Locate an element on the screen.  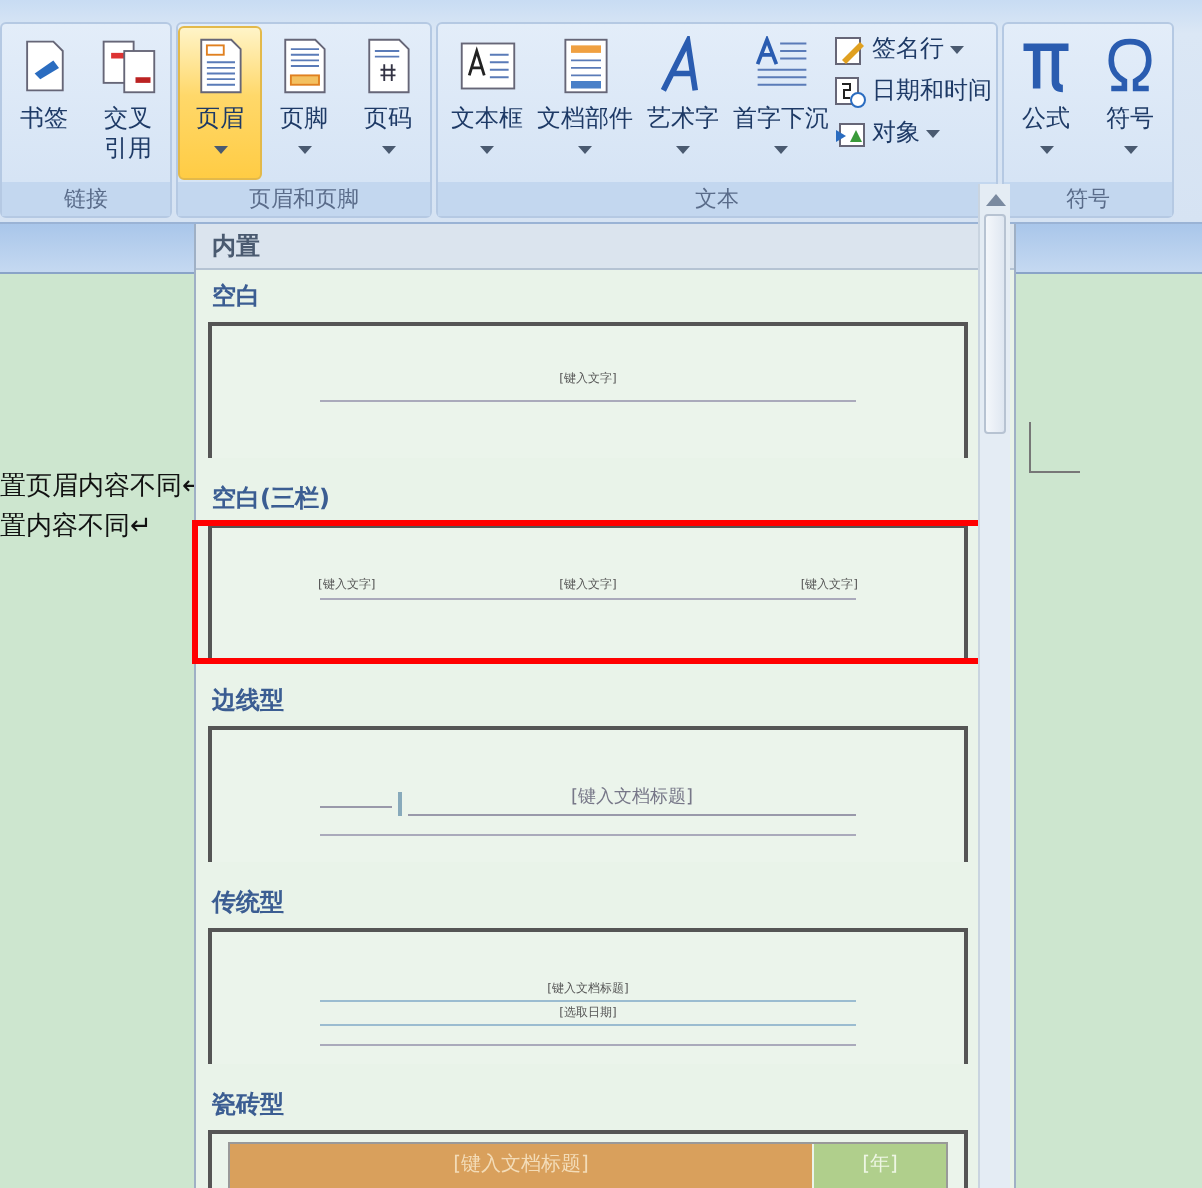
ribbon-button: 对象 is located at coordinates (913, 133).